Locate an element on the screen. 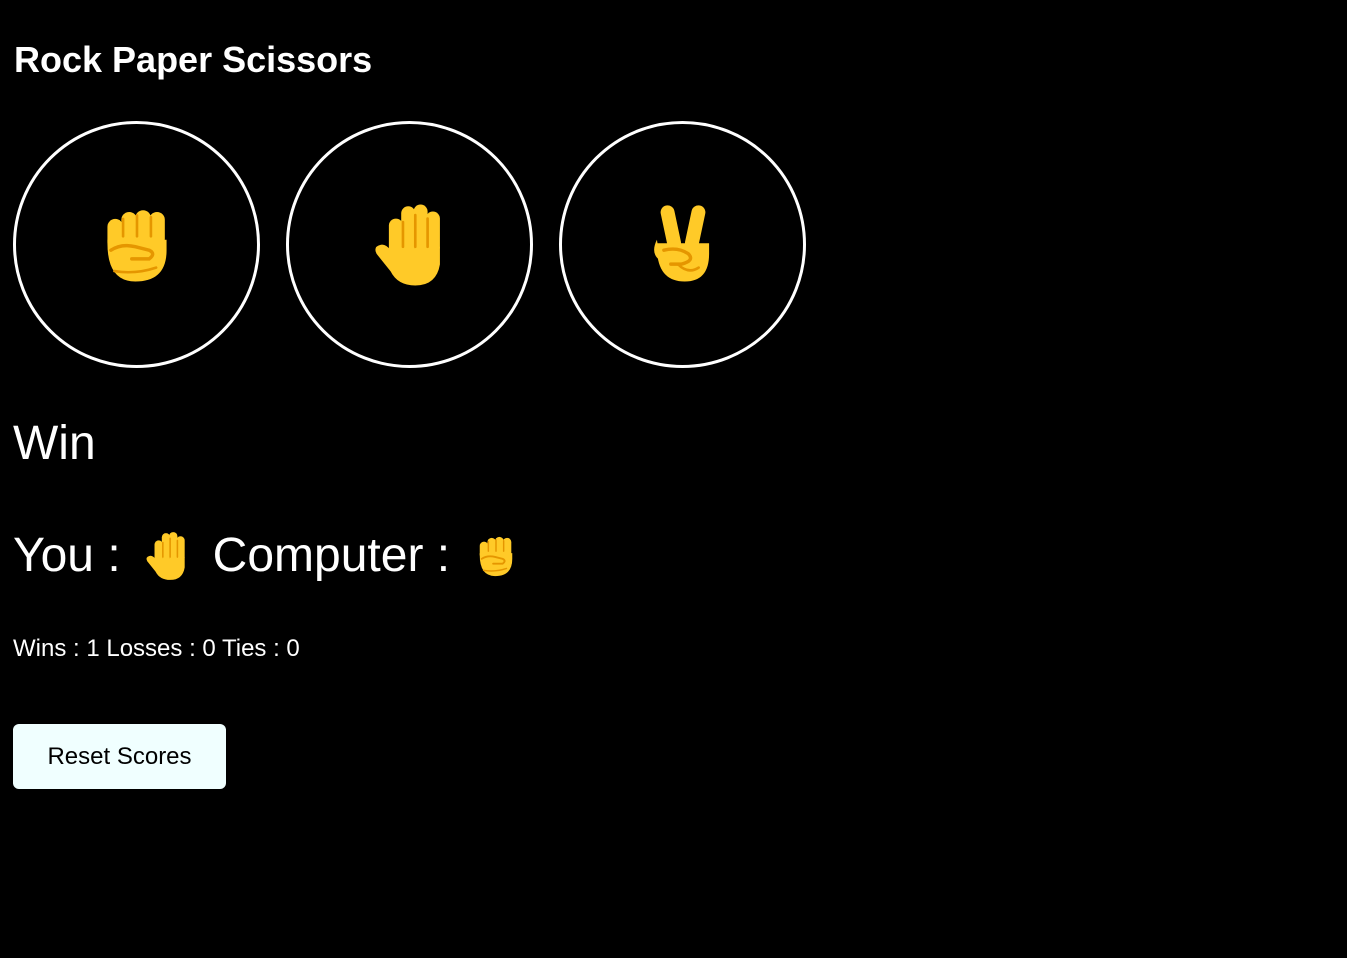 This screenshot has height=958, width=1347. page-title: Rock Paper Scissors is located at coordinates (193, 59).